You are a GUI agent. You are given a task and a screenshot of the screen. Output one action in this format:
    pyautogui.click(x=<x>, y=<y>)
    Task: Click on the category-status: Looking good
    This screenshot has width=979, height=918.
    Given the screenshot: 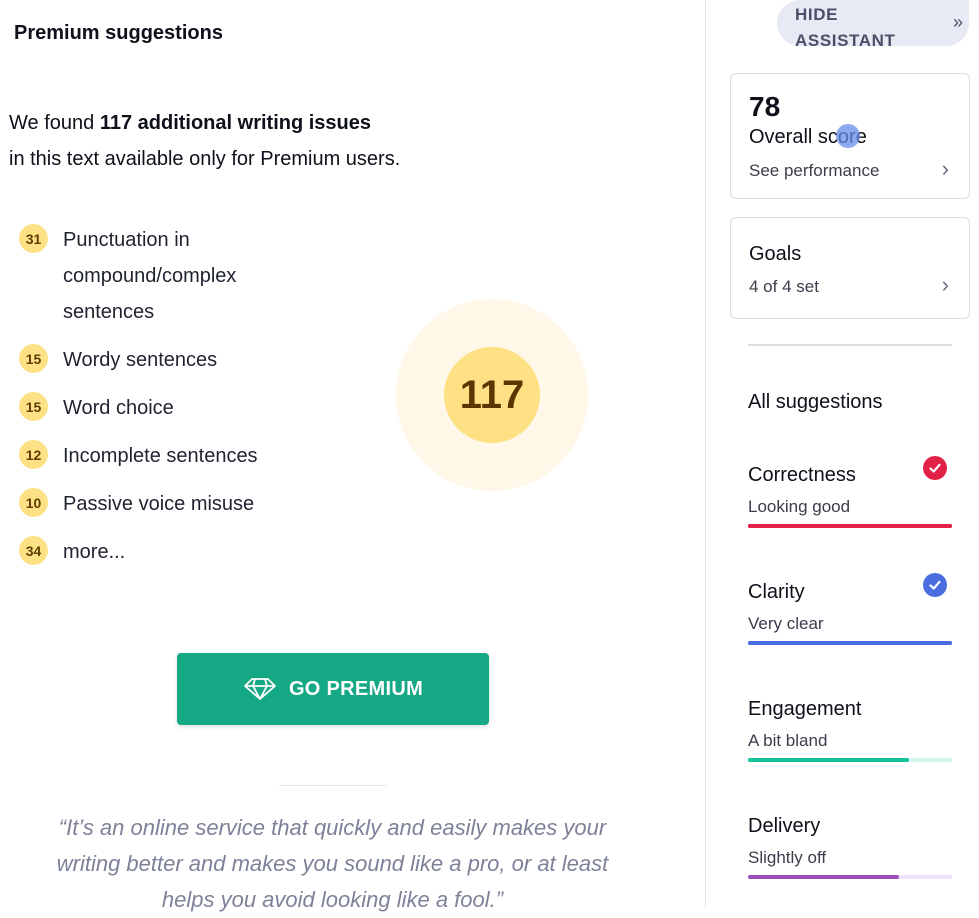 What is the action you would take?
    pyautogui.click(x=799, y=506)
    